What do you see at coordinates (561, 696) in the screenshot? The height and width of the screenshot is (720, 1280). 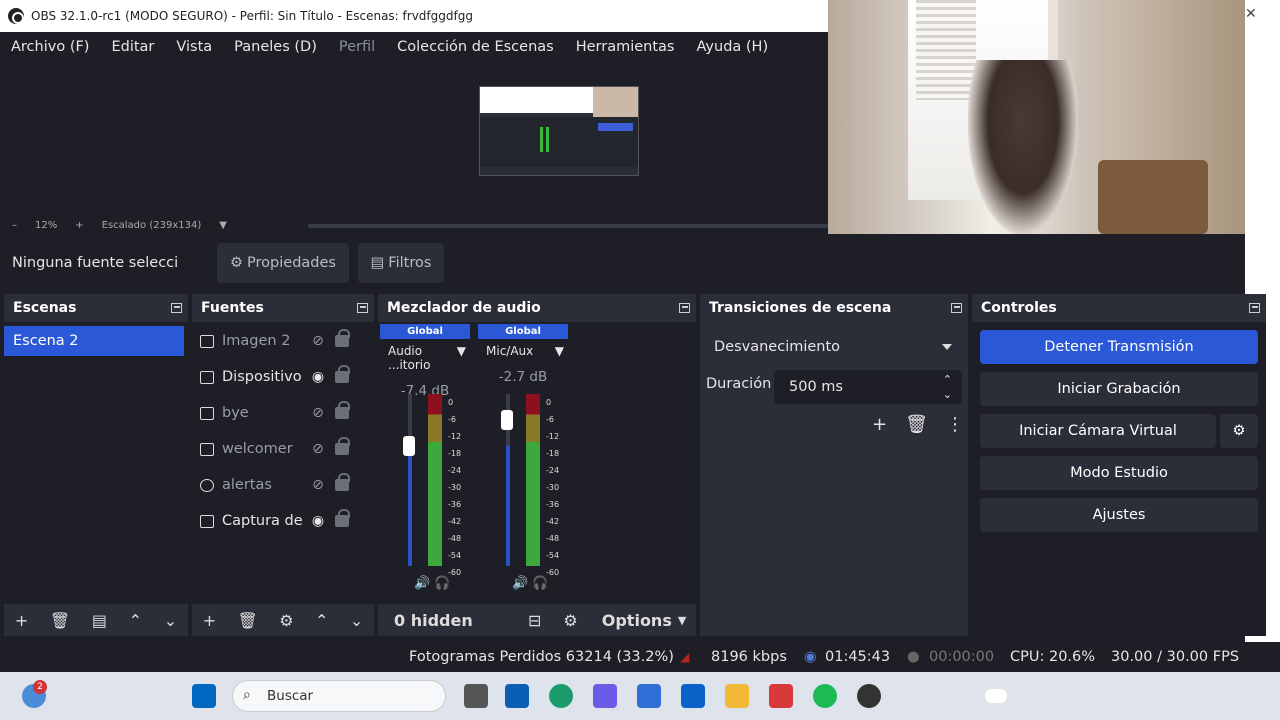 I see `edge-icon` at bounding box center [561, 696].